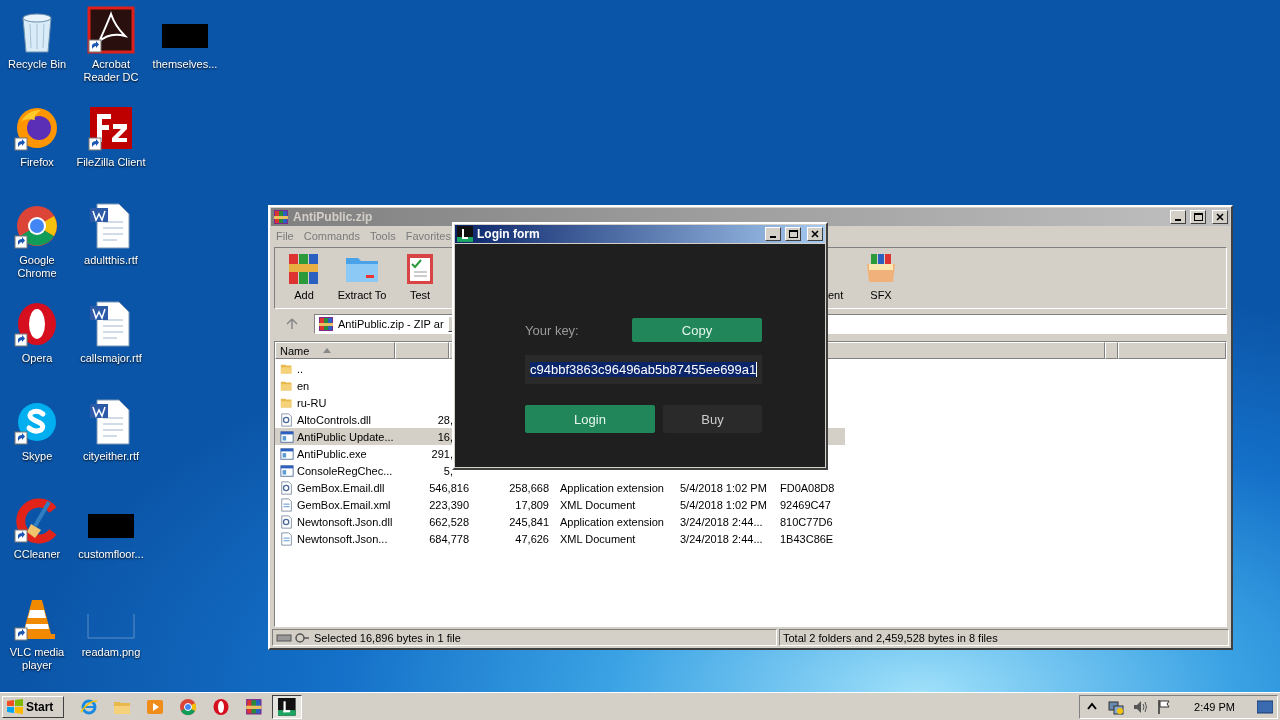 The image size is (1280, 720). What do you see at coordinates (449, 487) in the screenshot?
I see `table-cell-text: 546,816` at bounding box center [449, 487].